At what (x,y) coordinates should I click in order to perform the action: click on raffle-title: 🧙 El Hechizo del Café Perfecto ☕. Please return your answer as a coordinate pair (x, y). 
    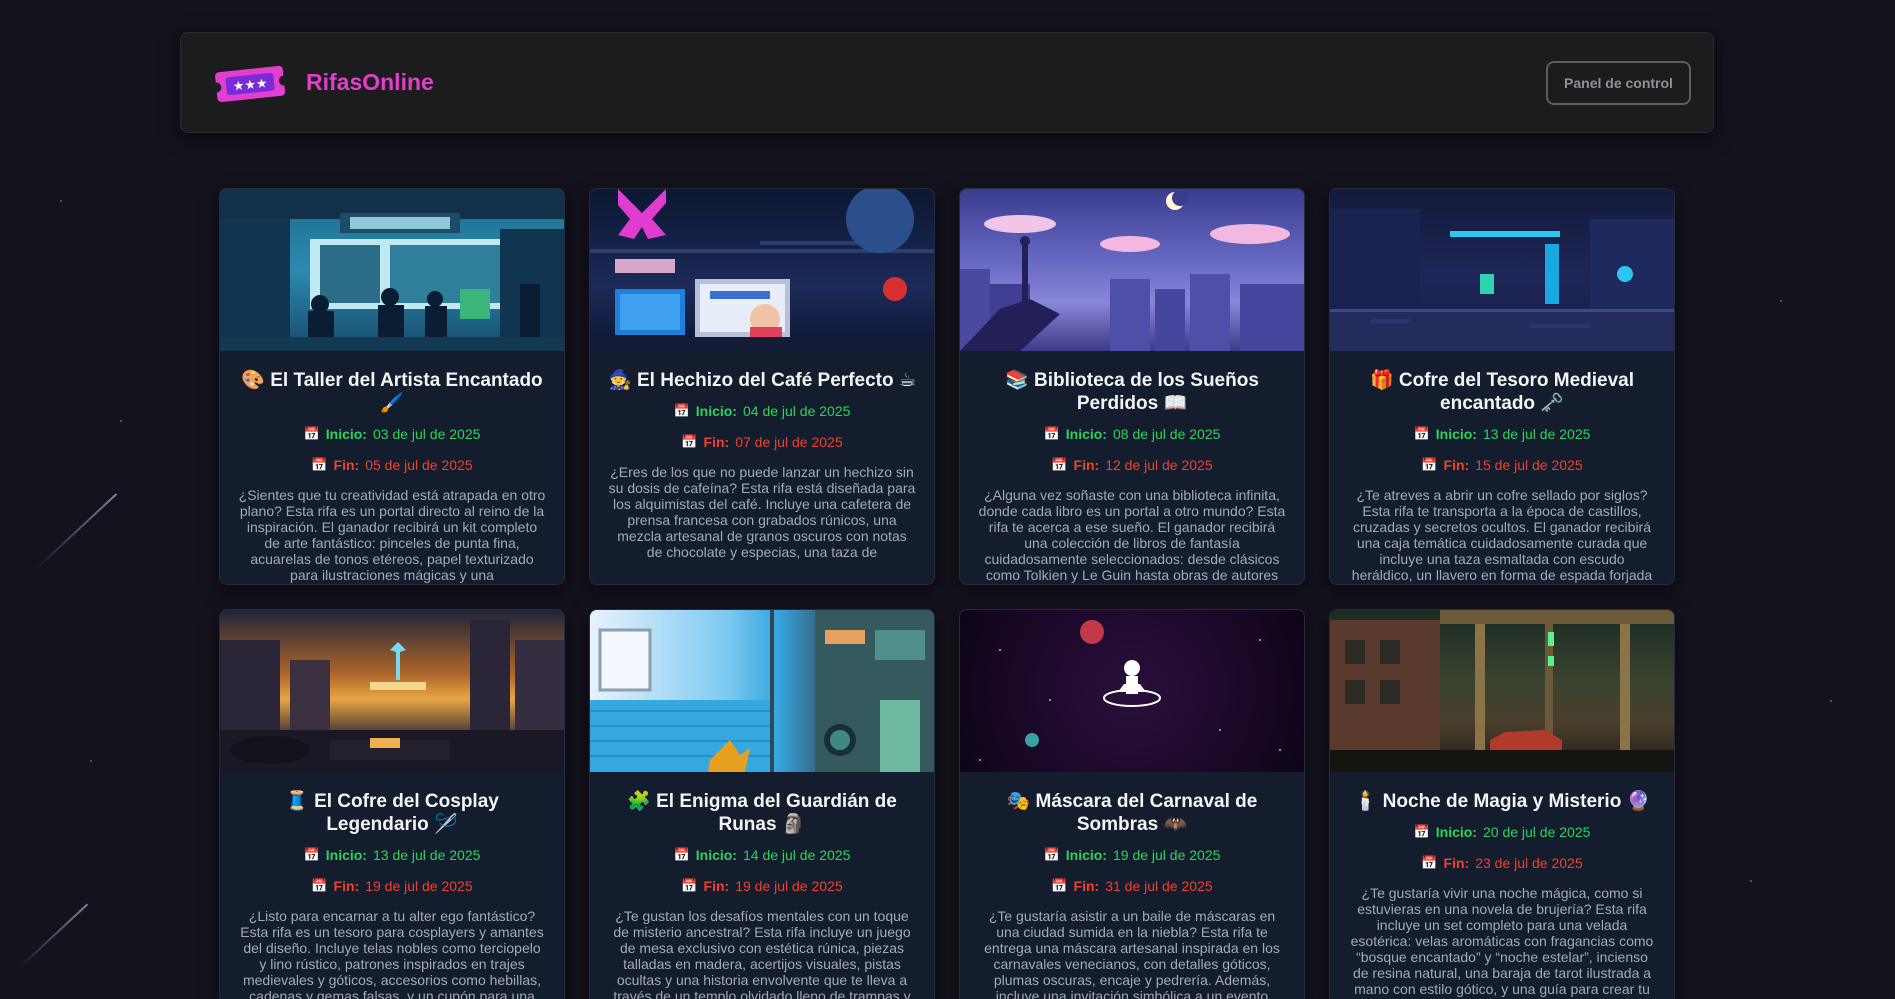
    Looking at the image, I should click on (762, 380).